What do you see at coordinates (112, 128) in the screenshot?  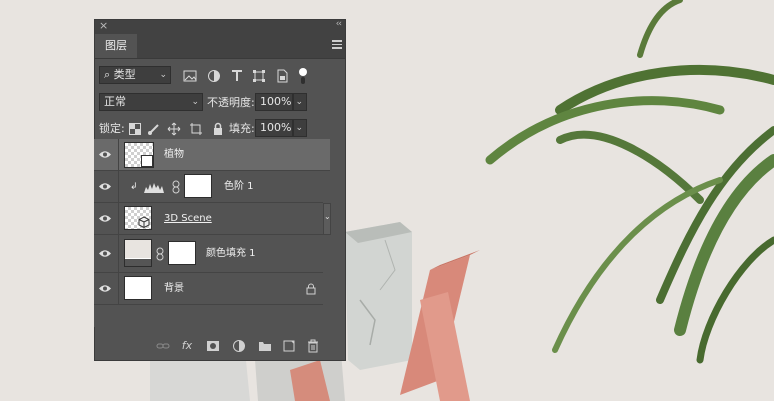 I see `lock-label: 锁定:` at bounding box center [112, 128].